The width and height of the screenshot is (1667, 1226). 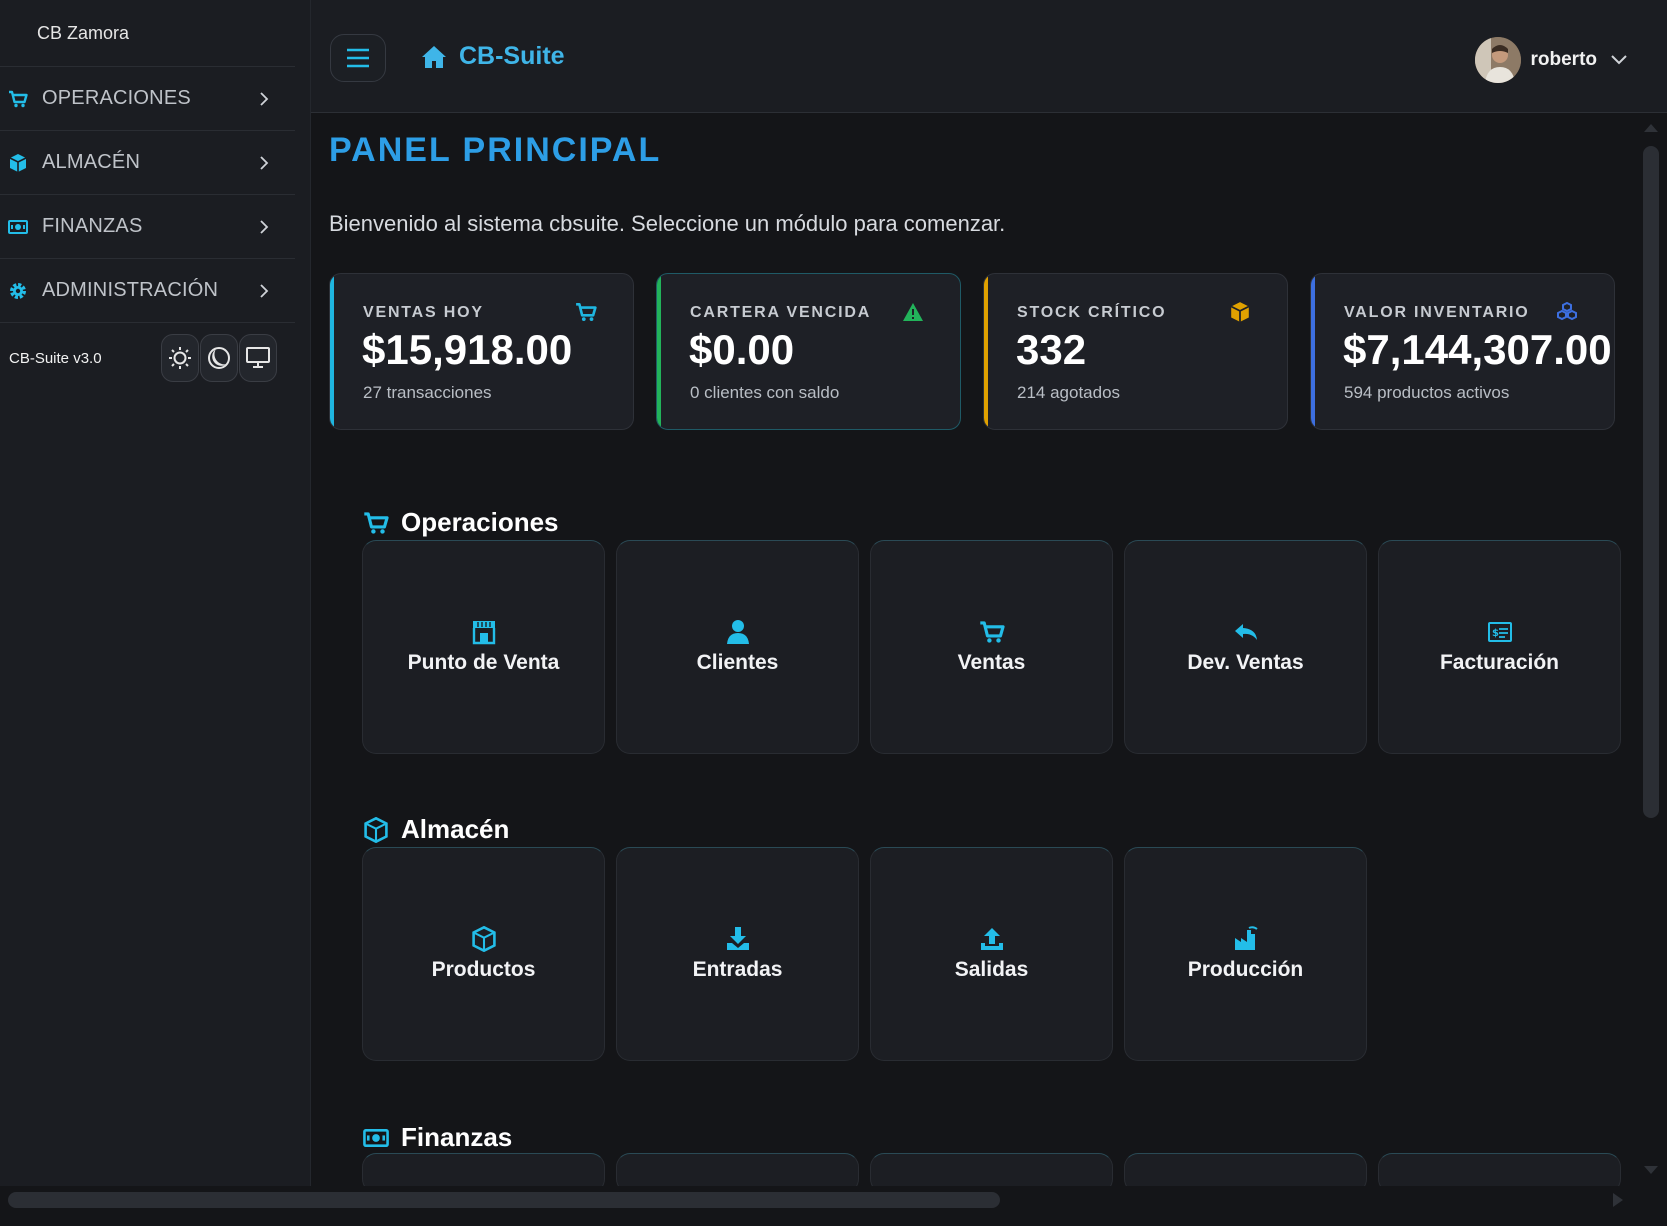 I want to click on vertical-scrollbar, so click(x=1651, y=649).